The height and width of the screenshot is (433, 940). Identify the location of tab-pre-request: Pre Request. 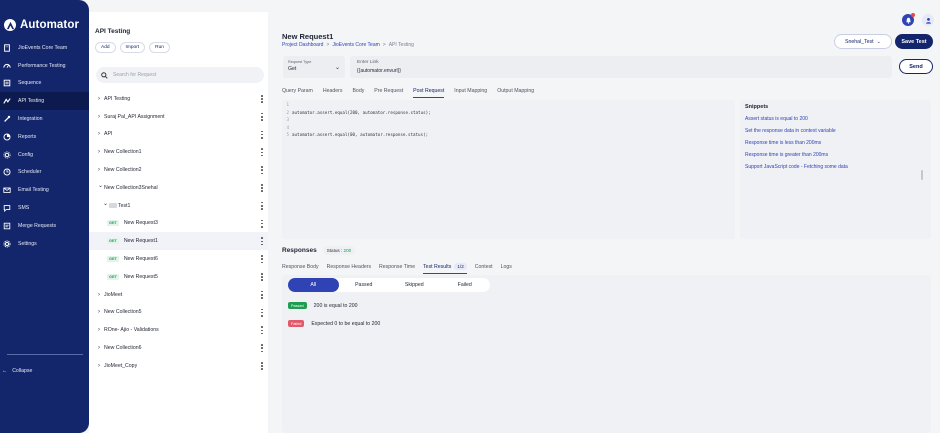
(388, 92).